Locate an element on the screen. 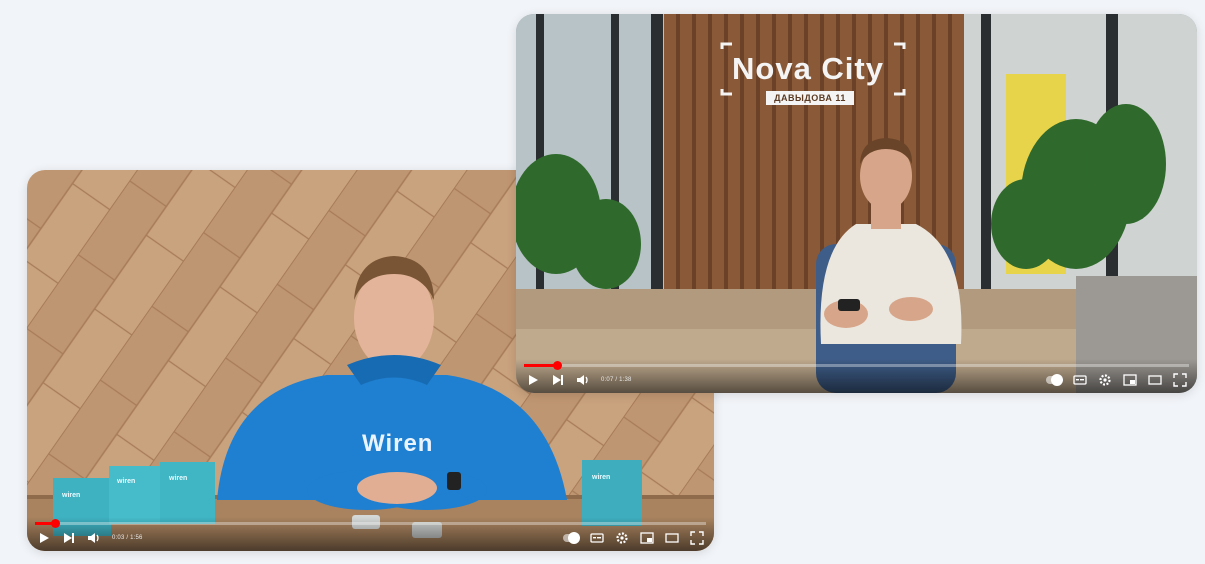 Image resolution: width=1205 pixels, height=564 pixels. player-controls: 0:03 / 1:56 is located at coordinates (370, 534).